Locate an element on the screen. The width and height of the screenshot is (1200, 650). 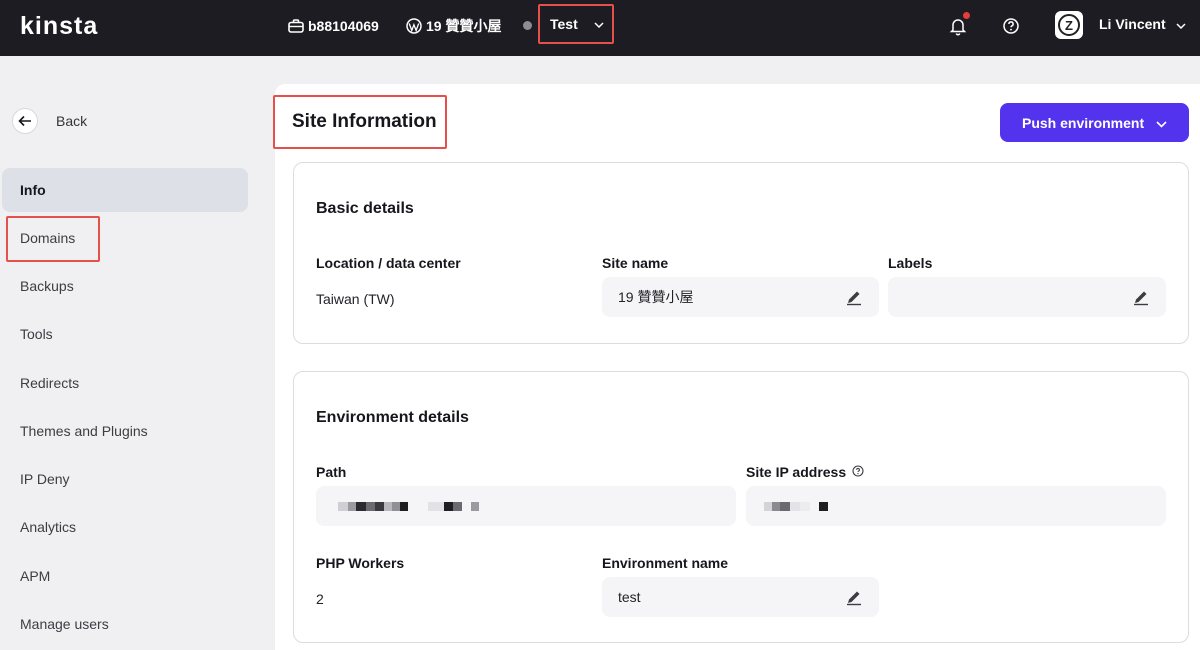
back-button: Back is located at coordinates (49, 121).